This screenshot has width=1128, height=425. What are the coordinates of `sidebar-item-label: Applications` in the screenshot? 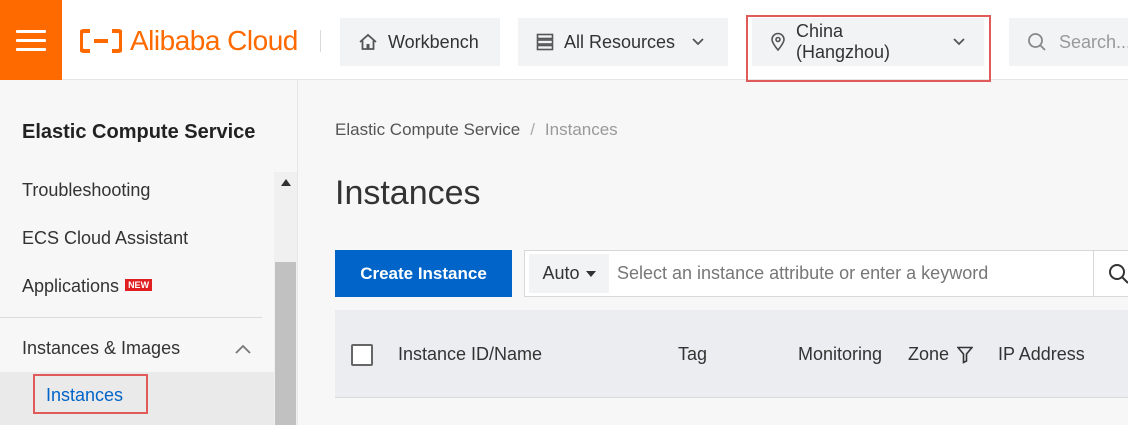 It's located at (71, 286).